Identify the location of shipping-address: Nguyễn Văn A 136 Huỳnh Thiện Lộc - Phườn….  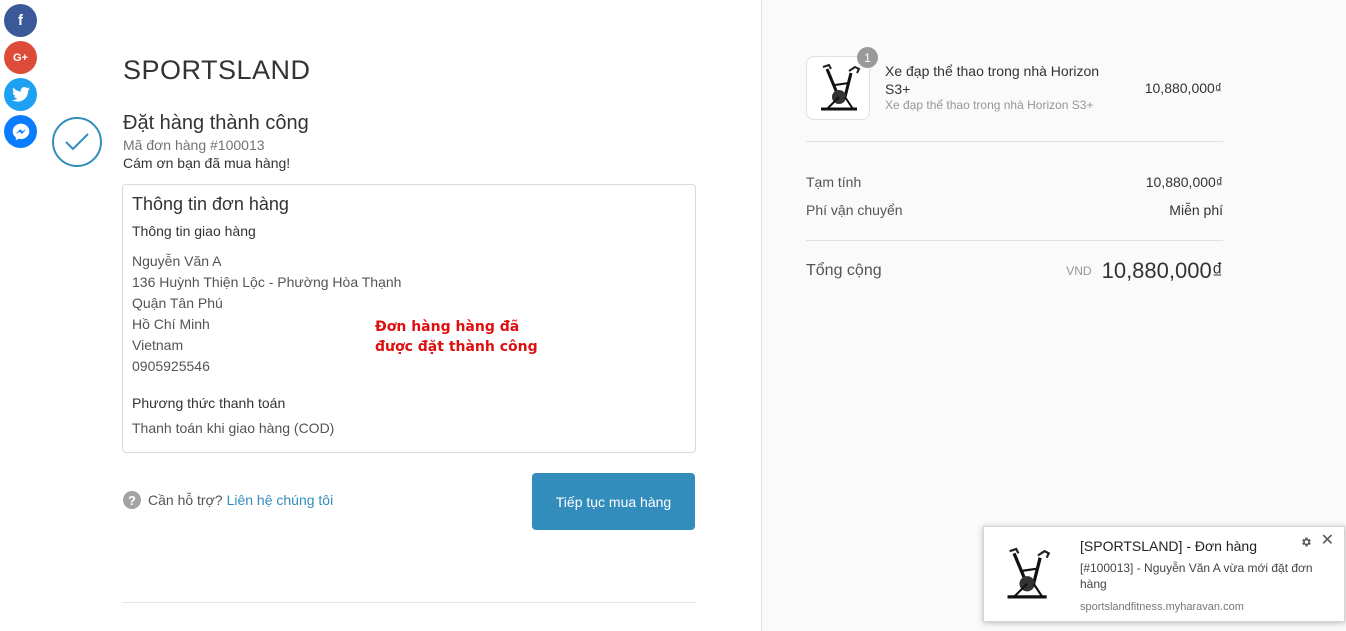
(409, 314).